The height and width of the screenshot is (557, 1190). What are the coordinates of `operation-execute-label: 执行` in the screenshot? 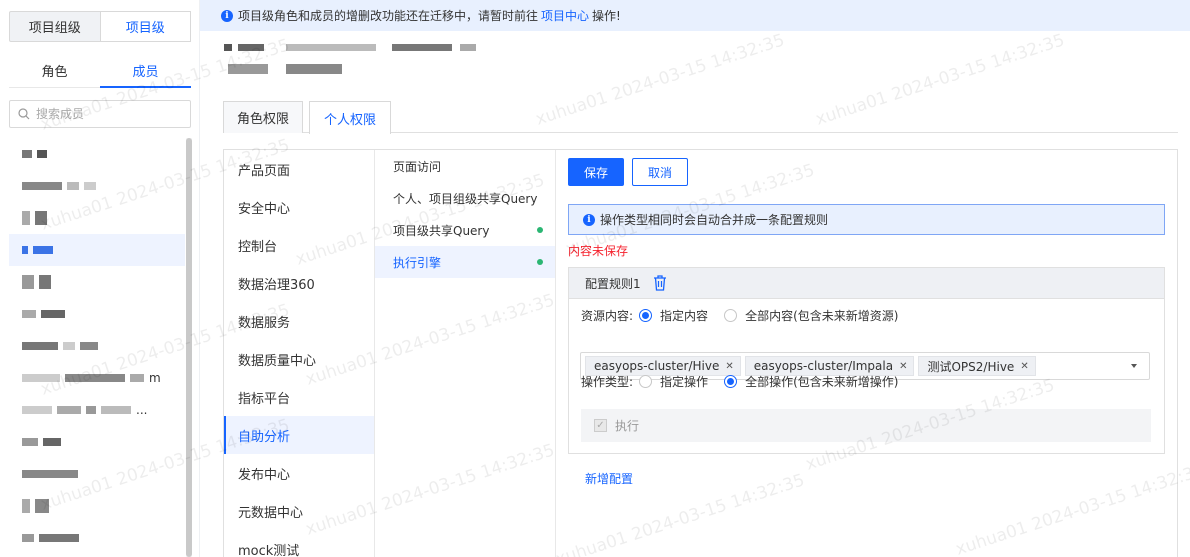 It's located at (627, 426).